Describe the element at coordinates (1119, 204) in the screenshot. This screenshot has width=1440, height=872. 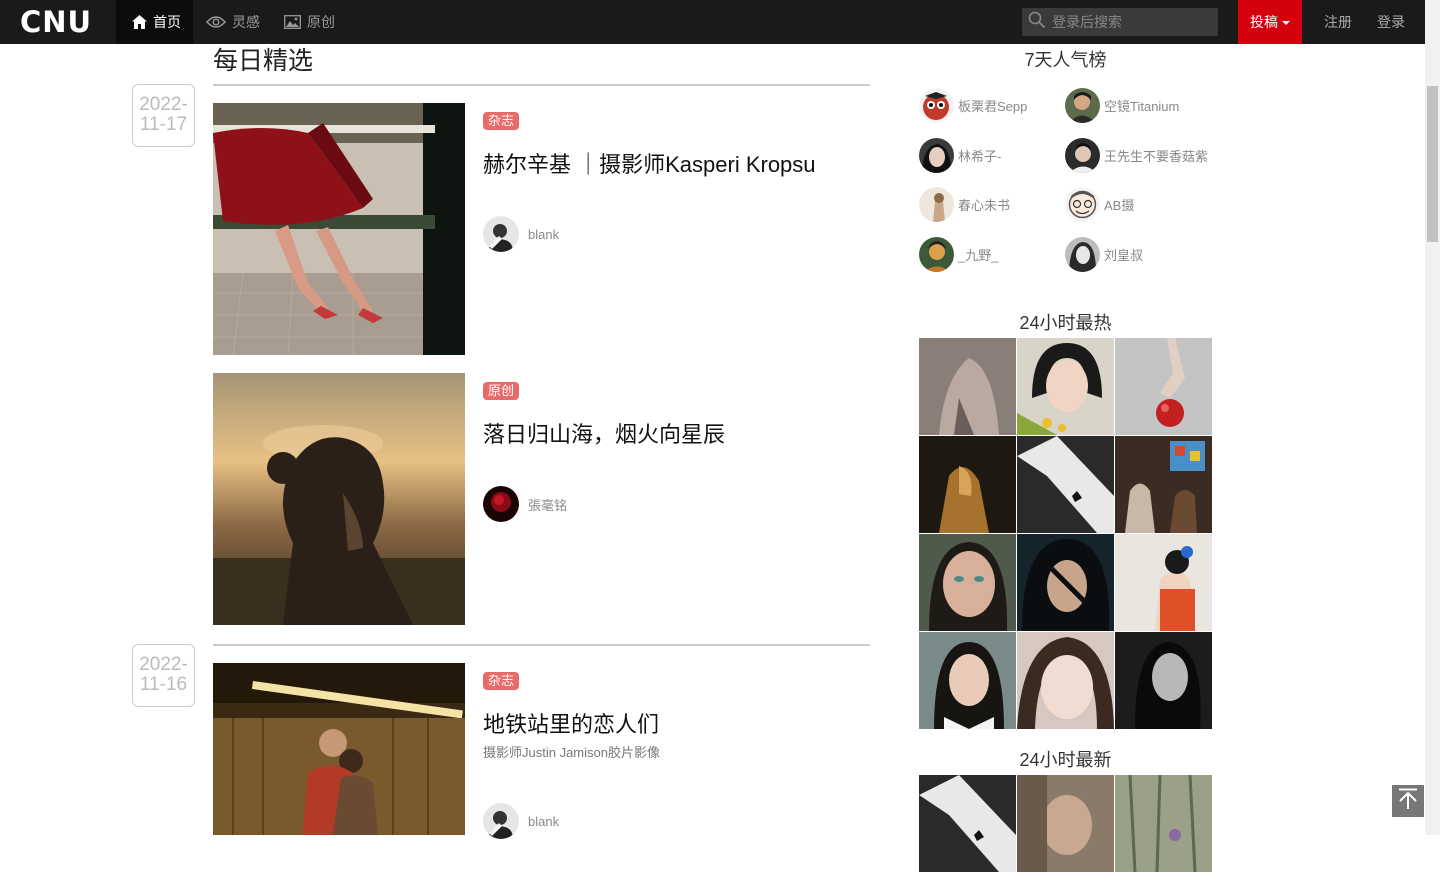
I see `popular-user-name: AB摄` at that location.